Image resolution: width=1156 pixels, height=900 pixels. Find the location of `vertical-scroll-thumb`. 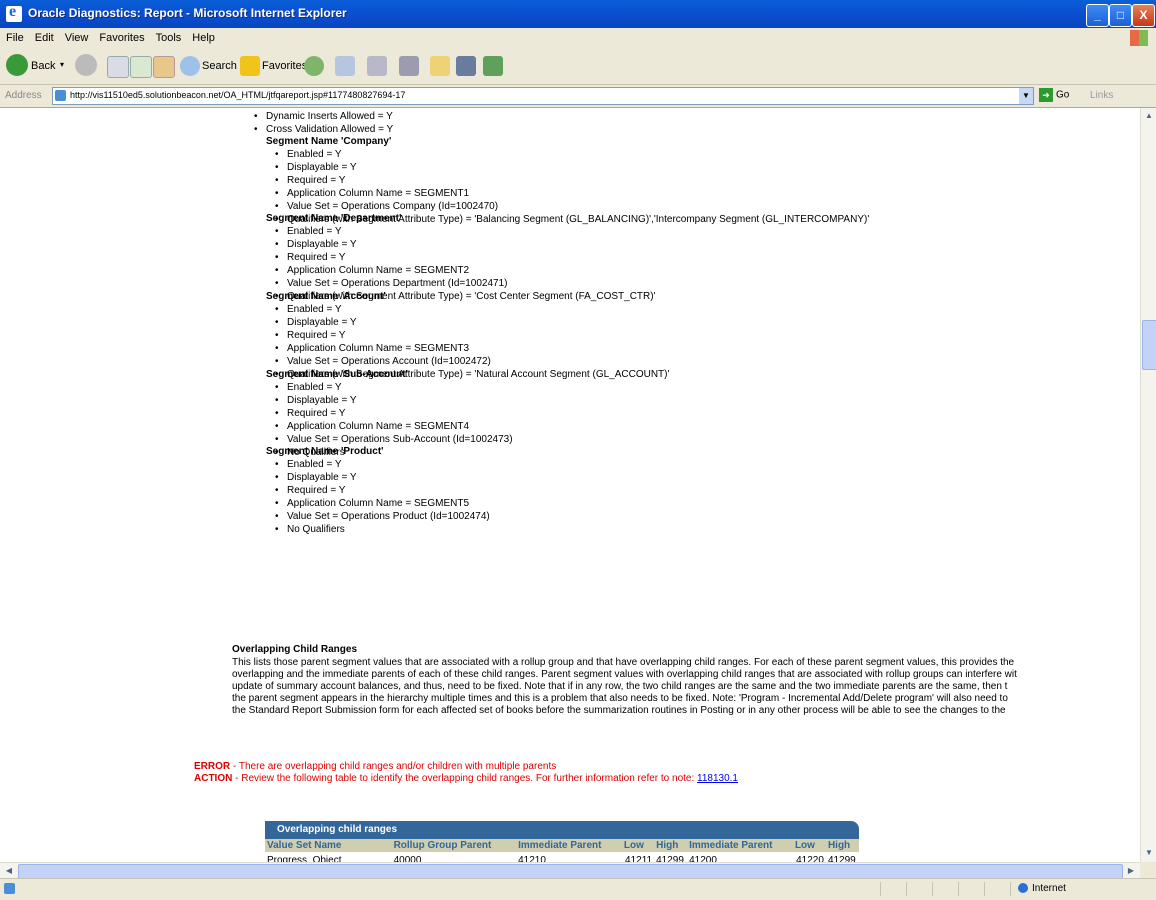

vertical-scroll-thumb is located at coordinates (1149, 345).